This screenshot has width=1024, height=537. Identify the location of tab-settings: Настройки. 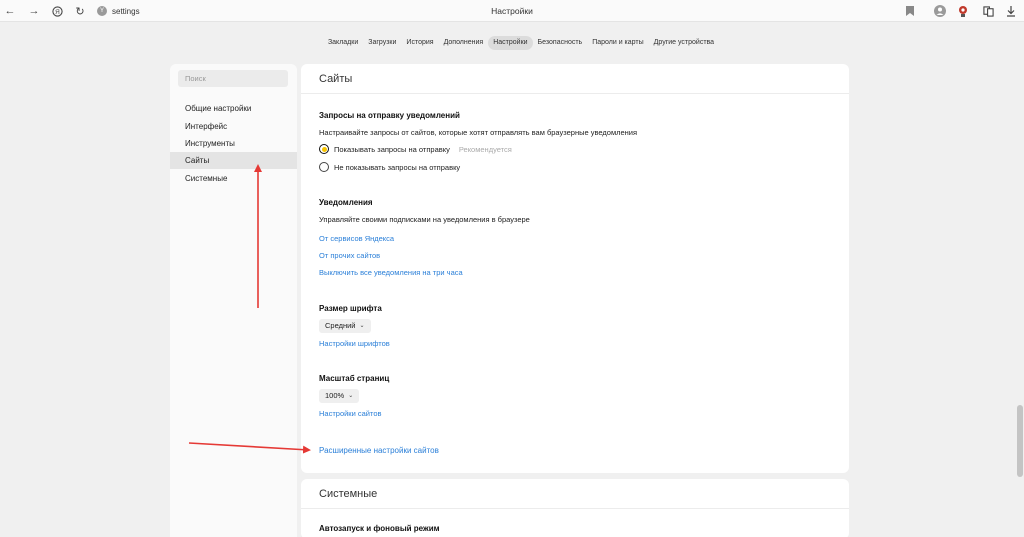
(510, 43).